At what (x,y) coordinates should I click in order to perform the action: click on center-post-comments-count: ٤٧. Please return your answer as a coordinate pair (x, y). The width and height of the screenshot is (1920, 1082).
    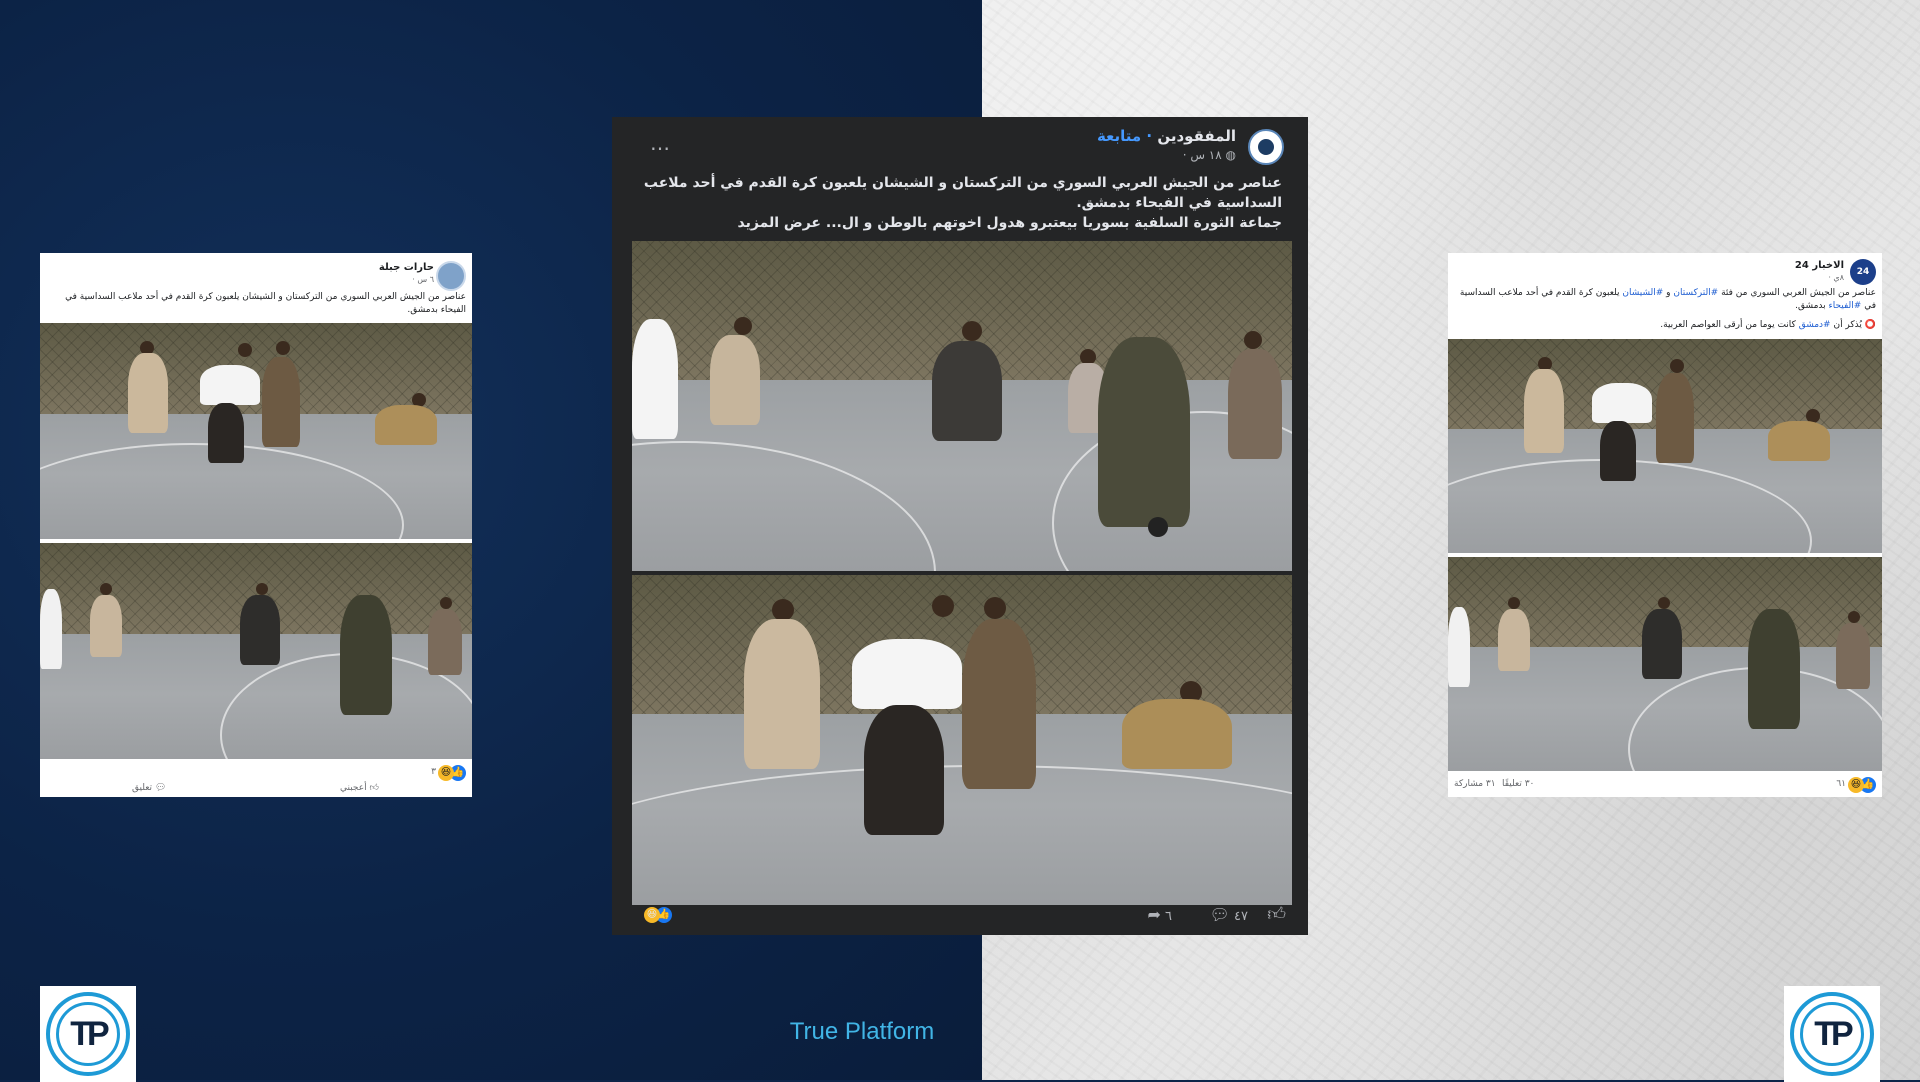
    Looking at the image, I should click on (1241, 916).